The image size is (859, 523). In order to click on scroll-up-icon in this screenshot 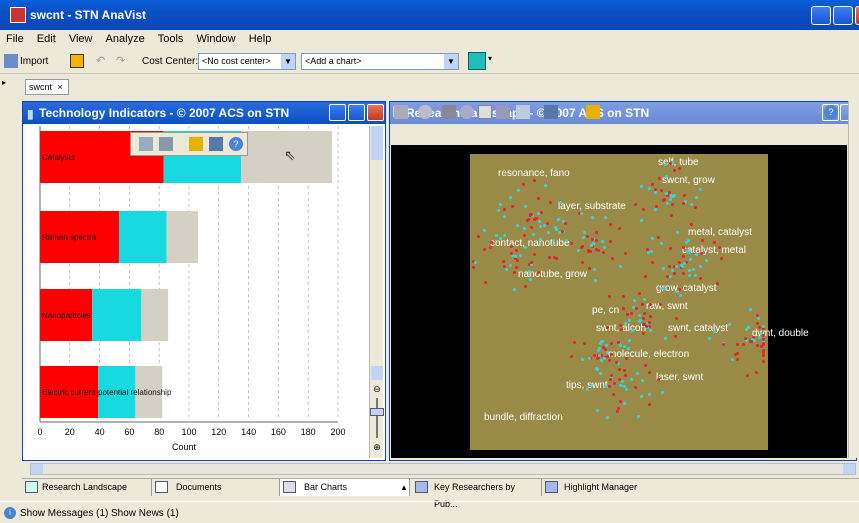, I will do `click(377, 133)`.